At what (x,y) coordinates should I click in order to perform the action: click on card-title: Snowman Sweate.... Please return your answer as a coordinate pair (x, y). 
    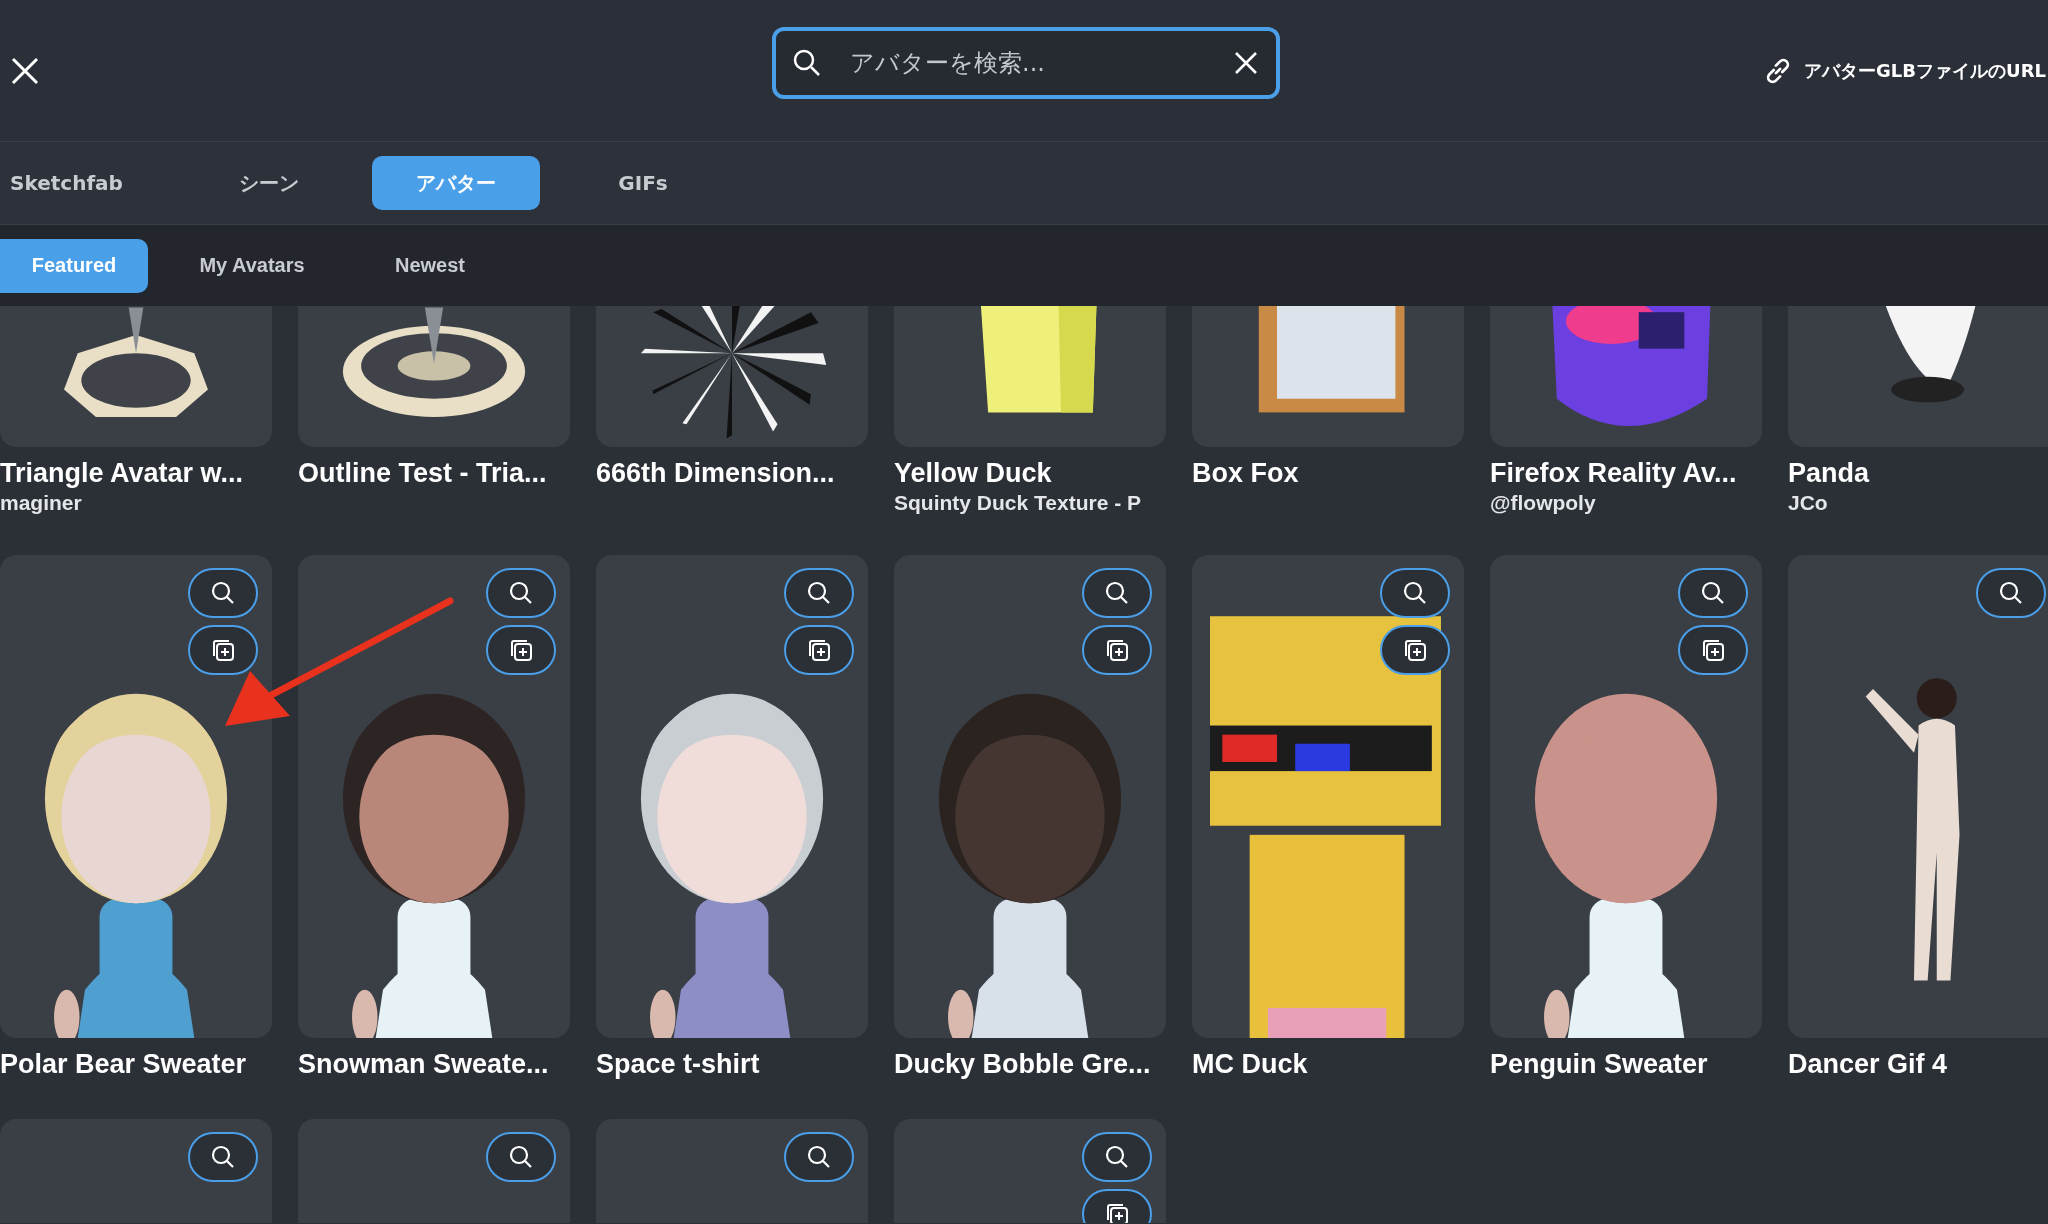
    Looking at the image, I should click on (424, 1064).